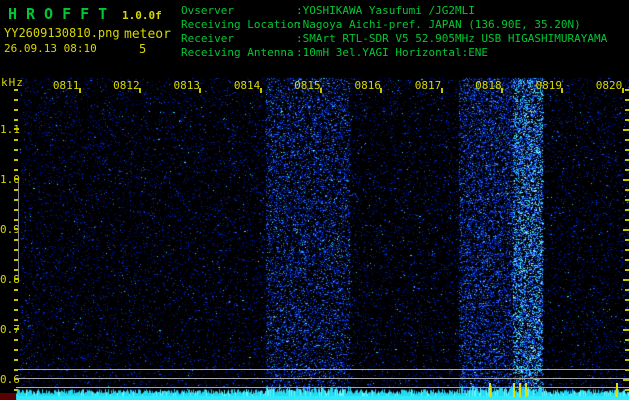  What do you see at coordinates (8, 396) in the screenshot?
I see `bottom-left-block` at bounding box center [8, 396].